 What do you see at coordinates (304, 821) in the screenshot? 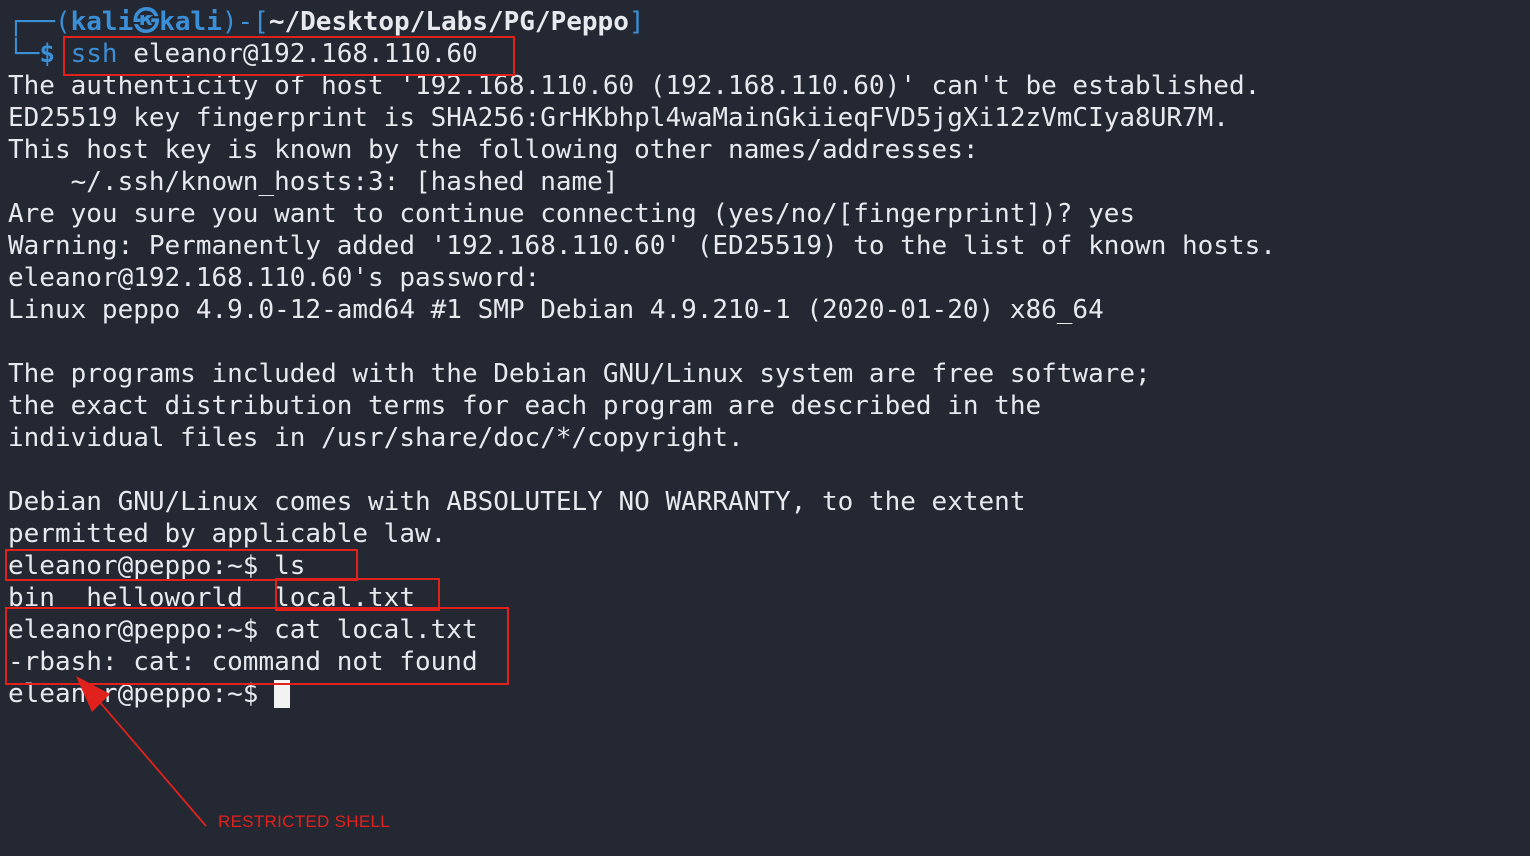
I see `annotation-label: RESTRICTED SHELL` at bounding box center [304, 821].